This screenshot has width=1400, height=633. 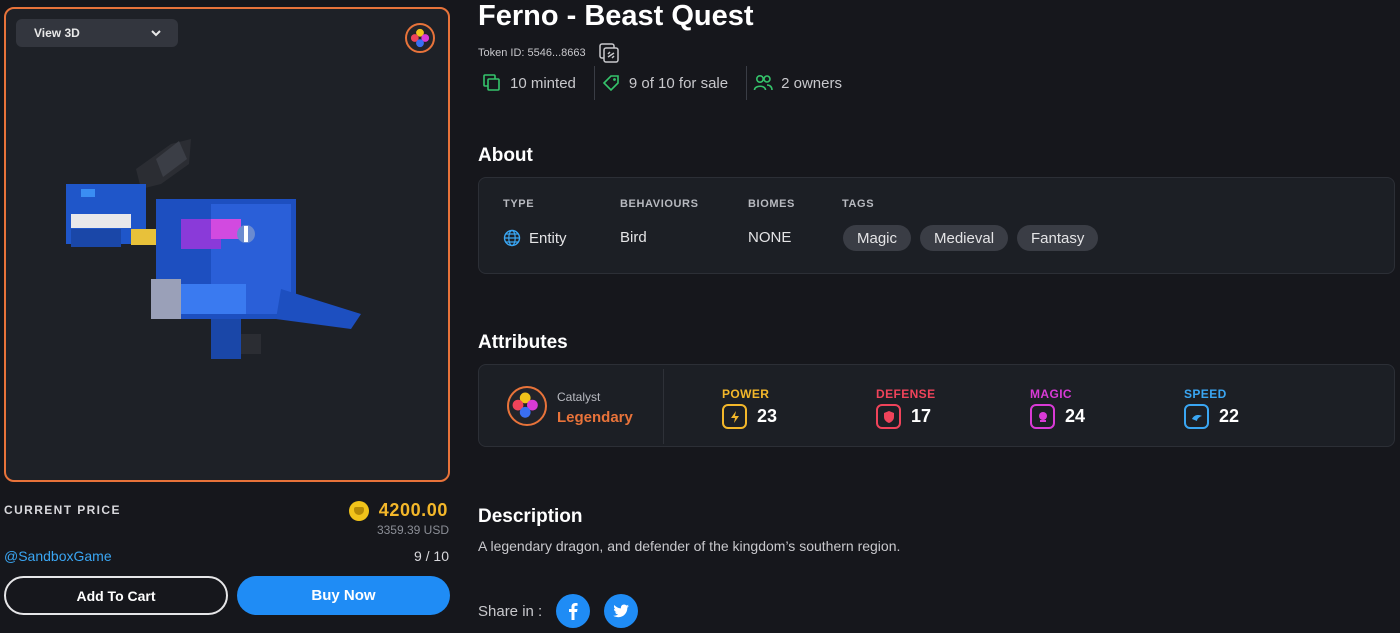 What do you see at coordinates (905, 408) in the screenshot?
I see `attribute-defense: DEFENSE 17` at bounding box center [905, 408].